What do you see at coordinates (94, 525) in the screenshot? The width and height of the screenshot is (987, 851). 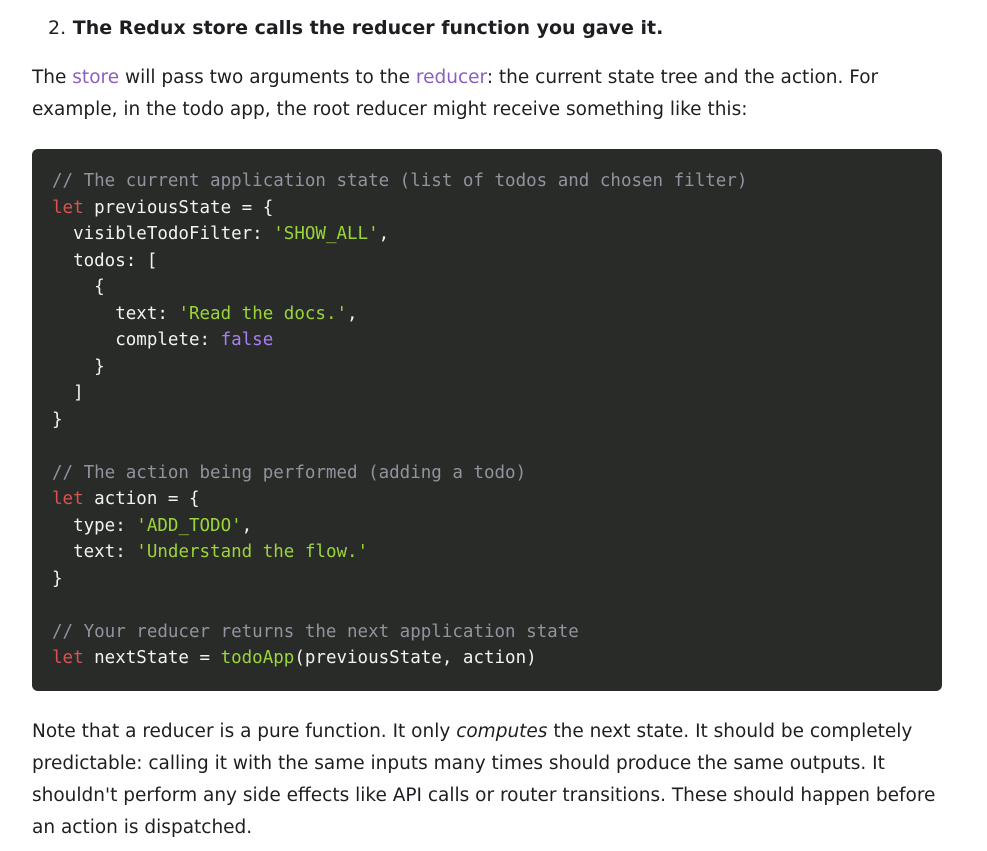 I see `code-text: type:` at bounding box center [94, 525].